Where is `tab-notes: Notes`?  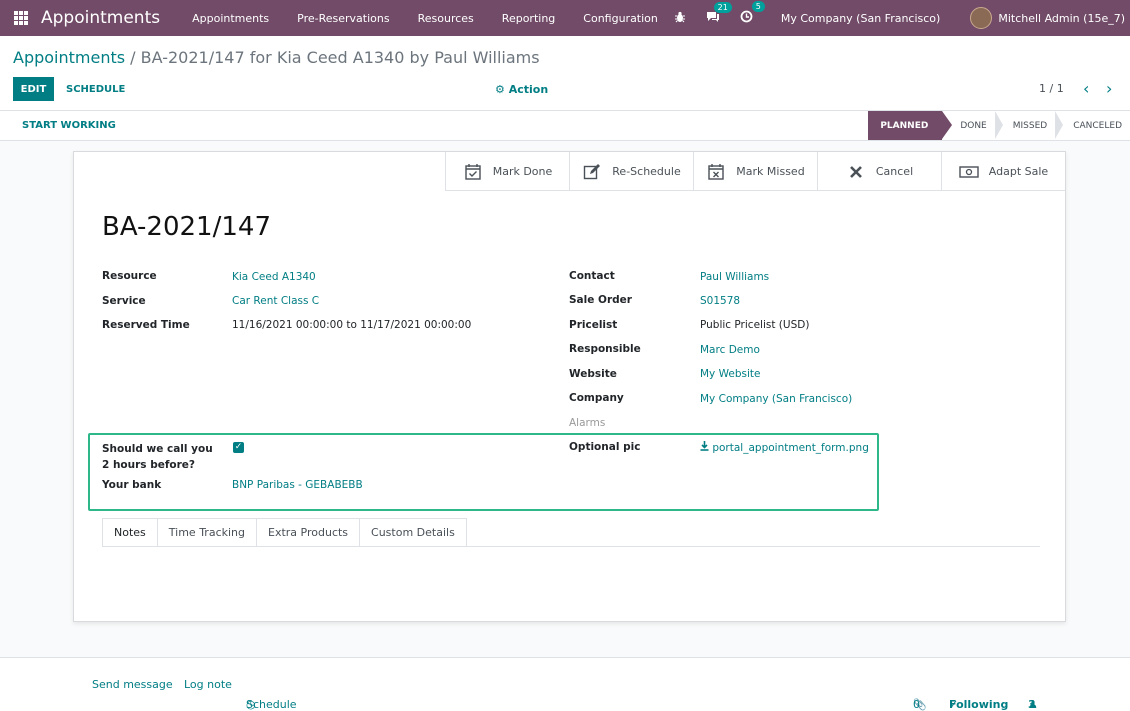
tab-notes: Notes is located at coordinates (130, 532).